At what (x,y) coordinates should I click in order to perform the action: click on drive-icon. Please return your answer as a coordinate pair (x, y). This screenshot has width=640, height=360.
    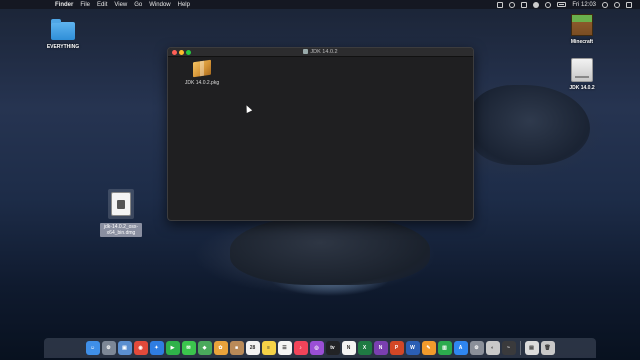
    Looking at the image, I should click on (582, 70).